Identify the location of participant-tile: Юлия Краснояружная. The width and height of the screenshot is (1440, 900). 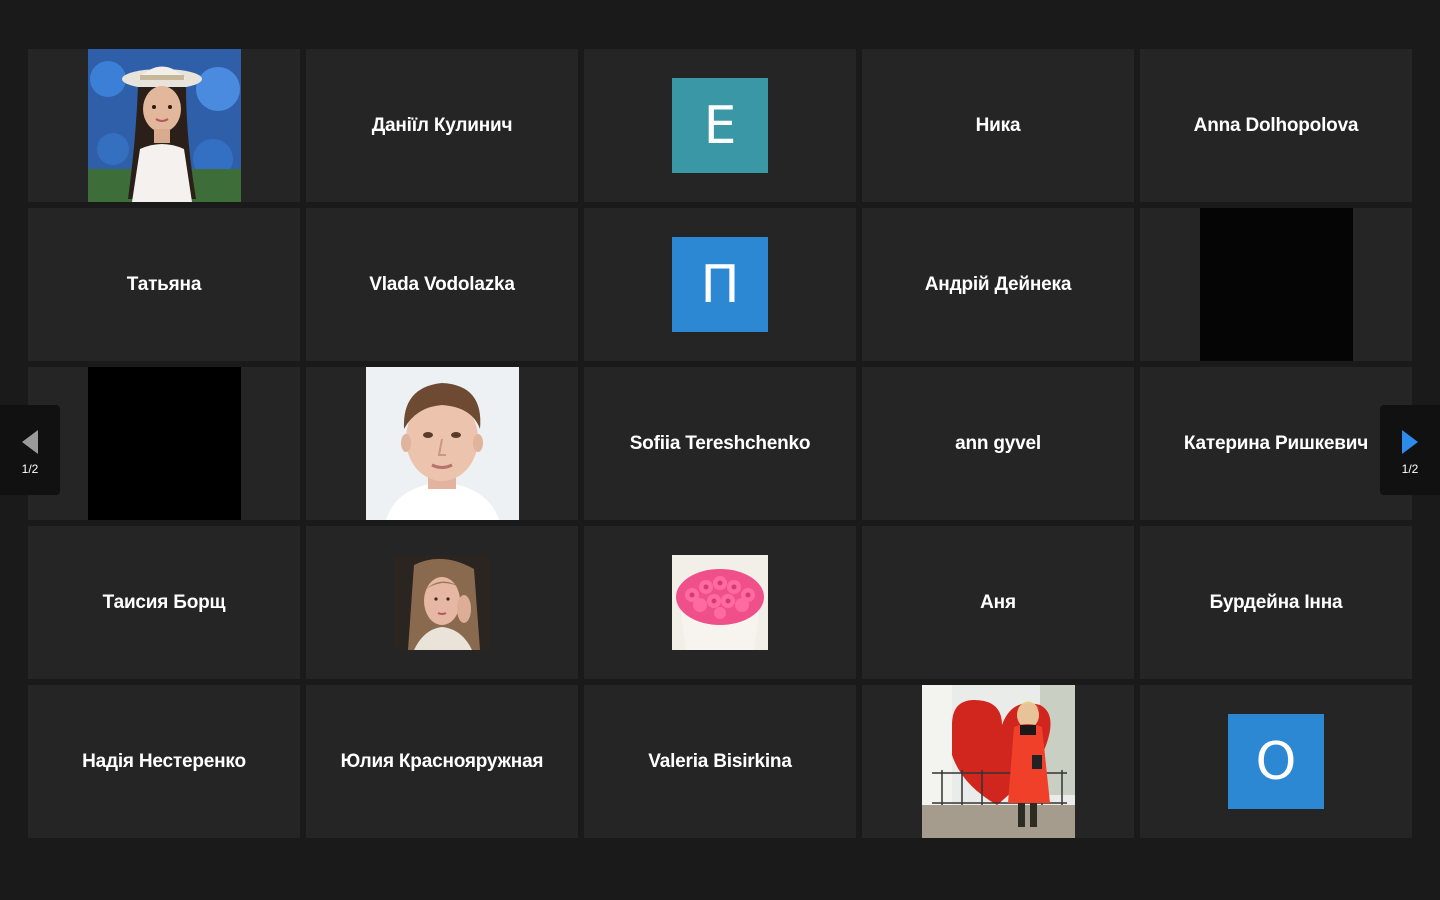
(442, 761).